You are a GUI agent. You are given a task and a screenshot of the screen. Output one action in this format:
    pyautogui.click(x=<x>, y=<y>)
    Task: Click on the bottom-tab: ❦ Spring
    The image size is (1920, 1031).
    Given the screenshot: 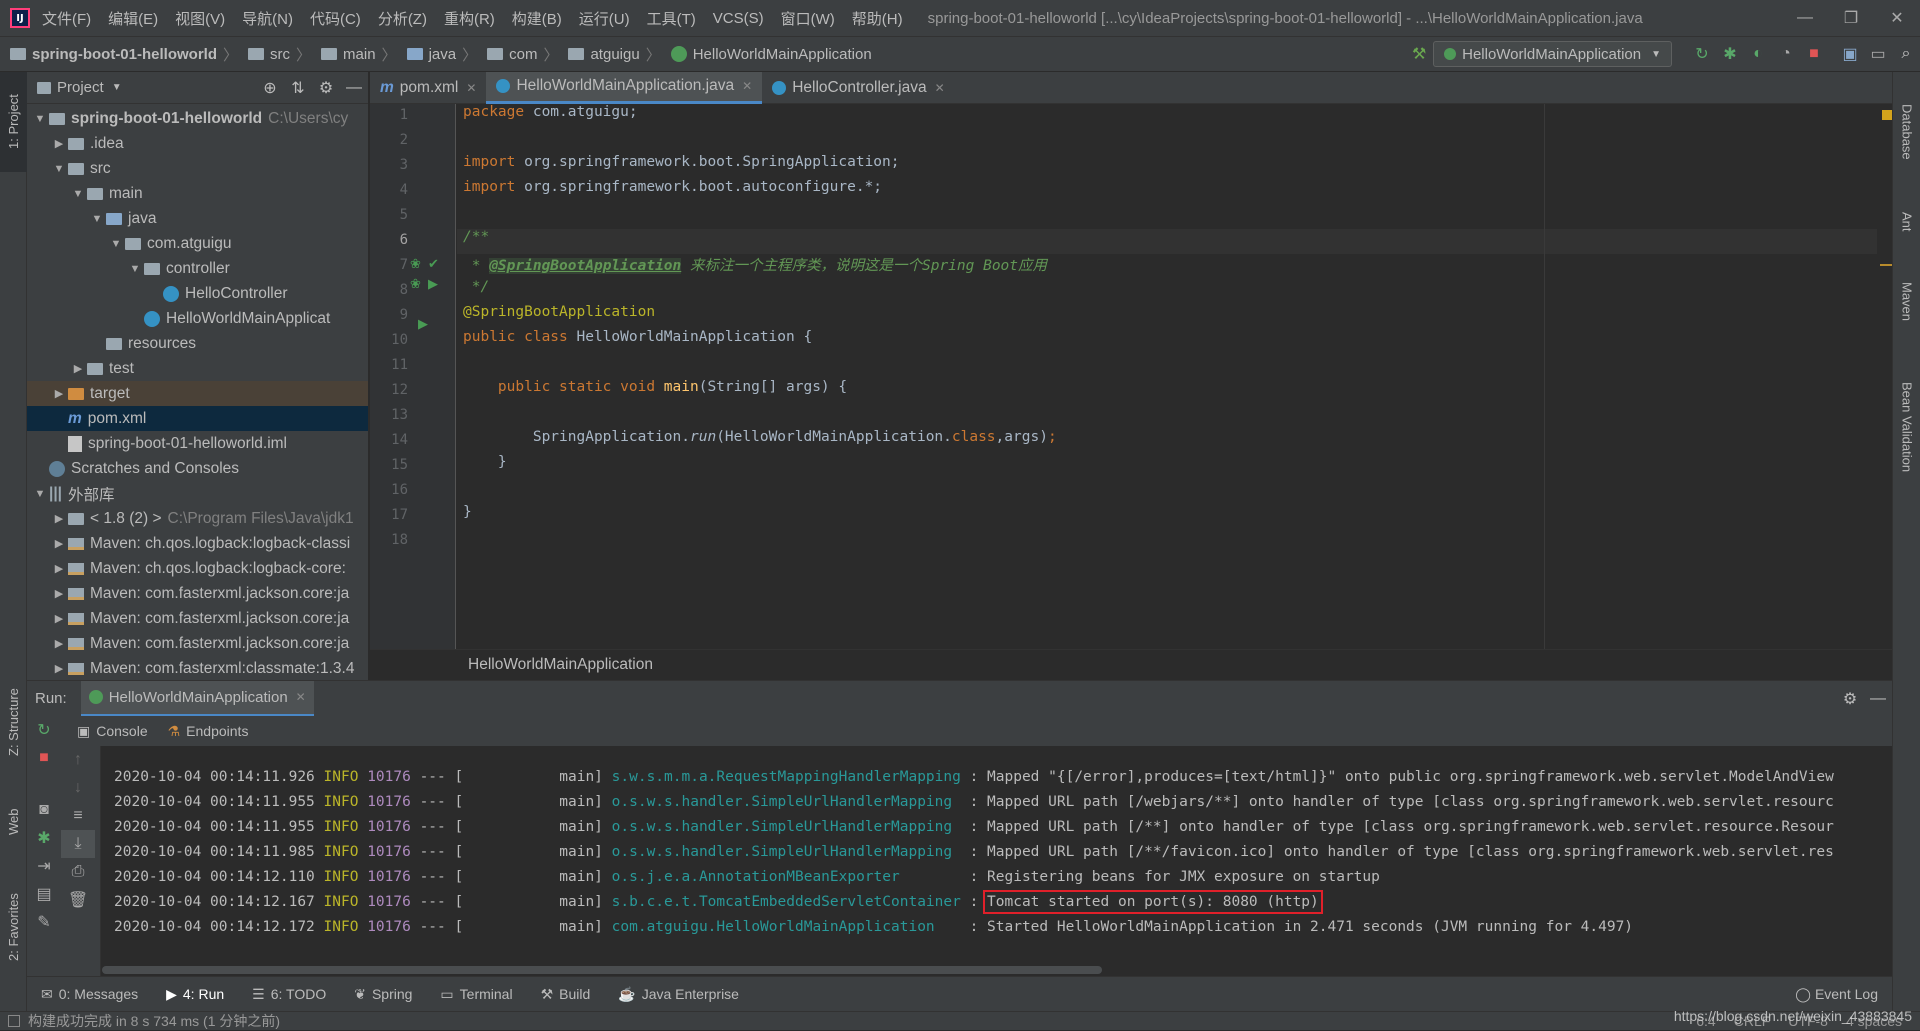 What is the action you would take?
    pyautogui.click(x=383, y=994)
    